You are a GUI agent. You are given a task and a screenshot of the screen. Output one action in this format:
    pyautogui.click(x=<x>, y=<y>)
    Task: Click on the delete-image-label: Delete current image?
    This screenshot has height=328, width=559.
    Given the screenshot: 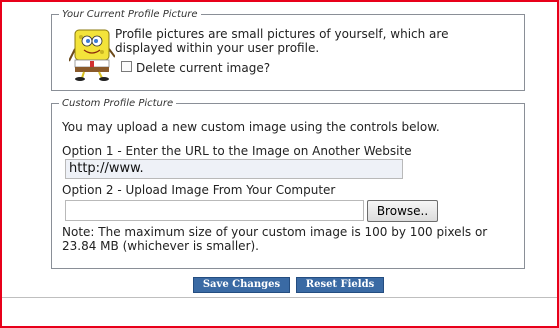 What is the action you would take?
    pyautogui.click(x=203, y=68)
    